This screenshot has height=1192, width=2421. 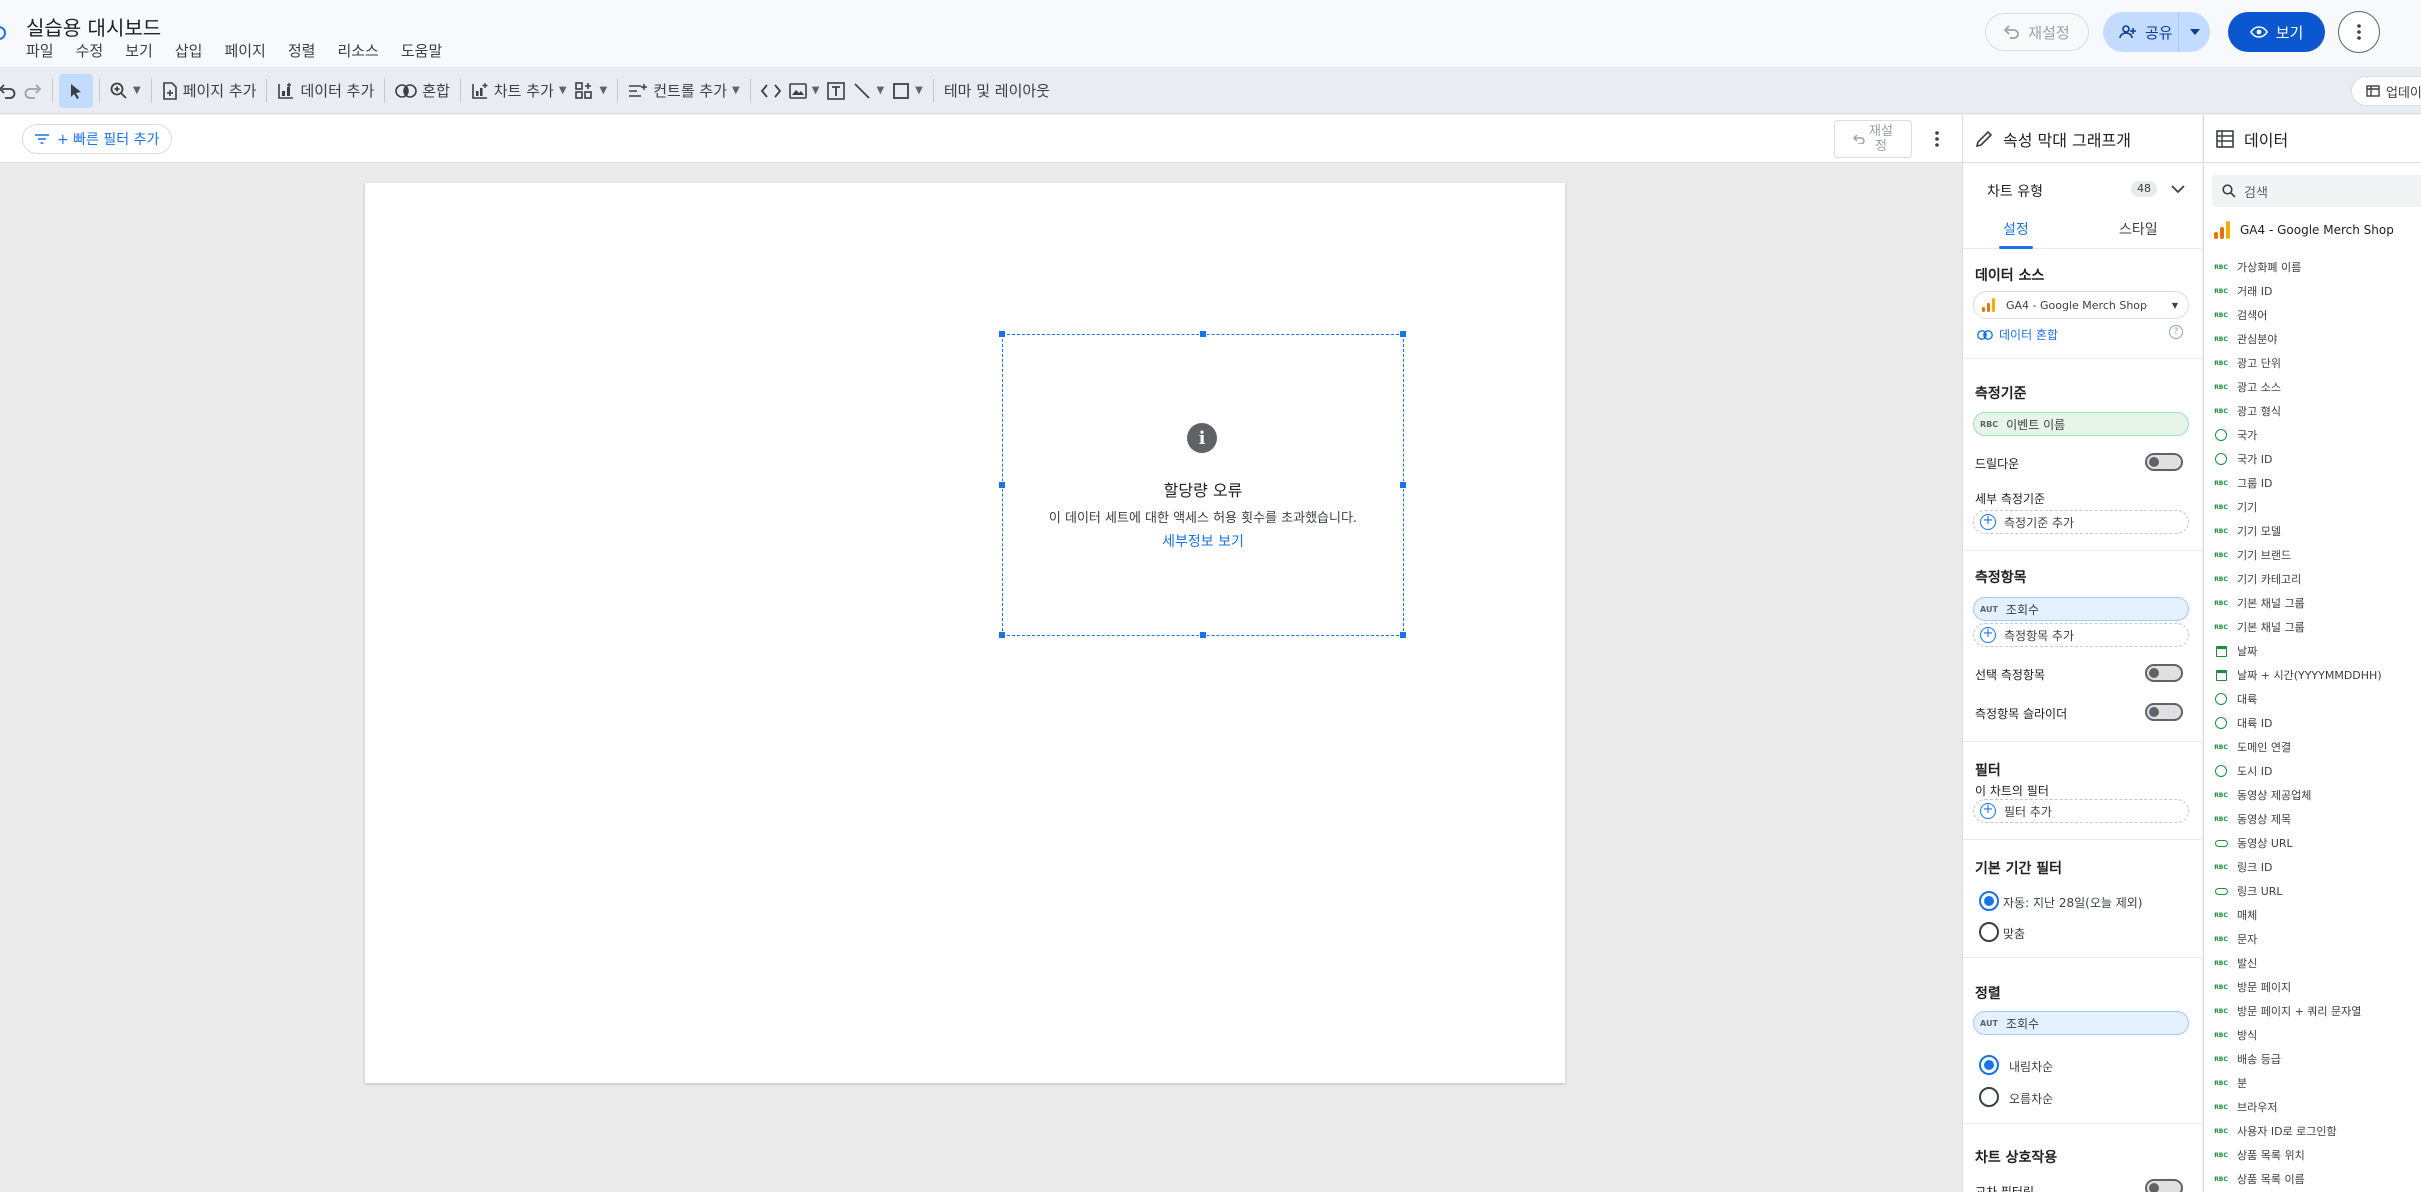 What do you see at coordinates (2259, 1155) in the screenshot?
I see `field-item: RBC 상품 목록 위치` at bounding box center [2259, 1155].